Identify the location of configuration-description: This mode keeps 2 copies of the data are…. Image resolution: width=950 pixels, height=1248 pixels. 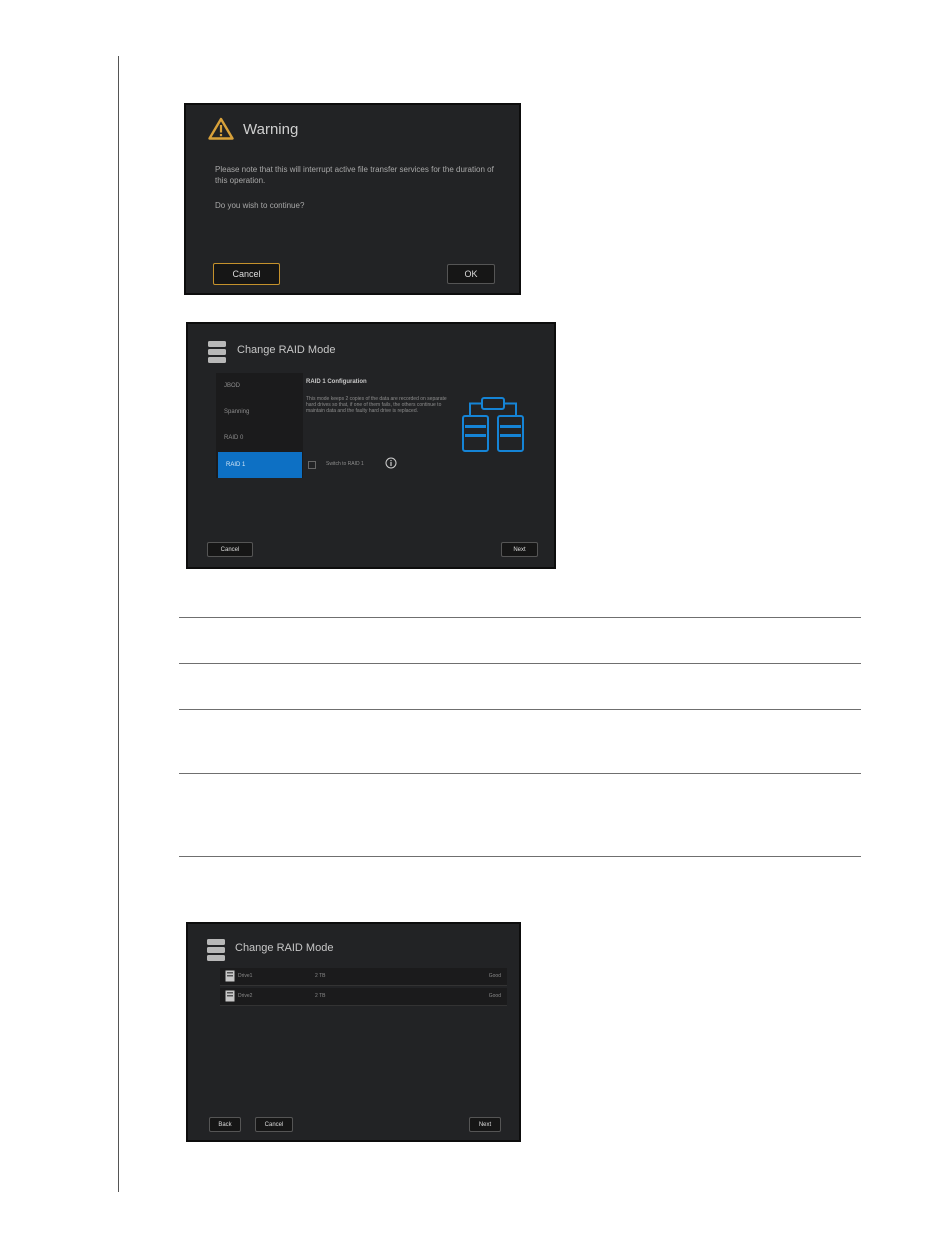
(376, 405).